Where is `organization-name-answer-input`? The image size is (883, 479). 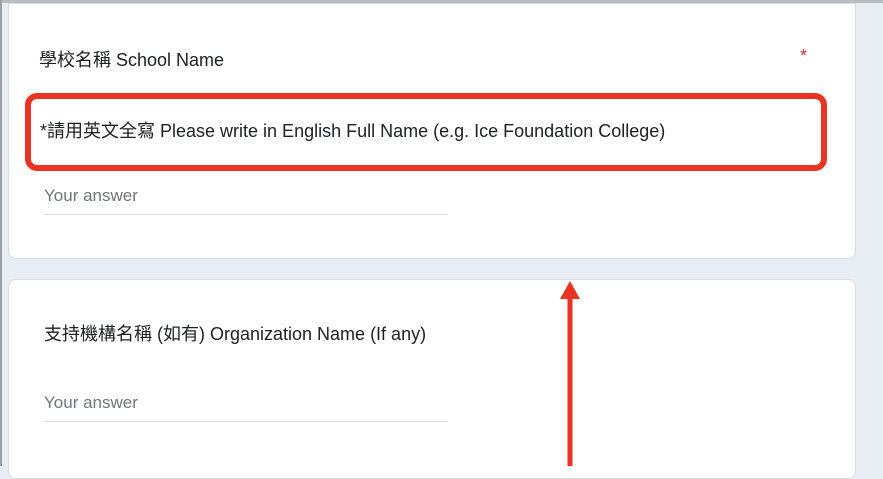
organization-name-answer-input is located at coordinates (246, 403).